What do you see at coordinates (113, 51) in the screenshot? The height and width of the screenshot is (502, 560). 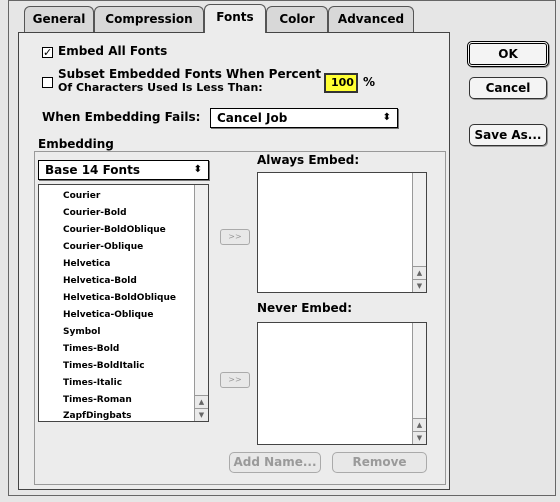 I see `embed-all-label: Embed All Fonts` at bounding box center [113, 51].